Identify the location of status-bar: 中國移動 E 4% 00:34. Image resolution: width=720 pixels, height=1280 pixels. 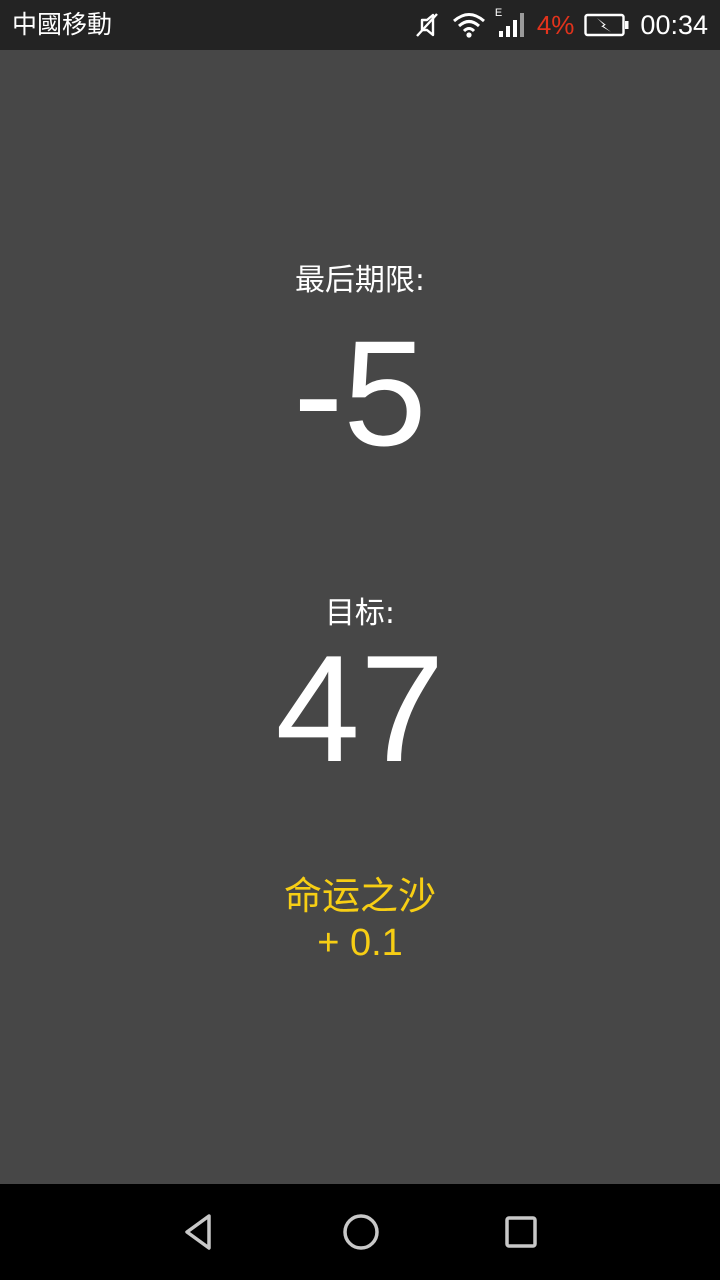
(360, 25).